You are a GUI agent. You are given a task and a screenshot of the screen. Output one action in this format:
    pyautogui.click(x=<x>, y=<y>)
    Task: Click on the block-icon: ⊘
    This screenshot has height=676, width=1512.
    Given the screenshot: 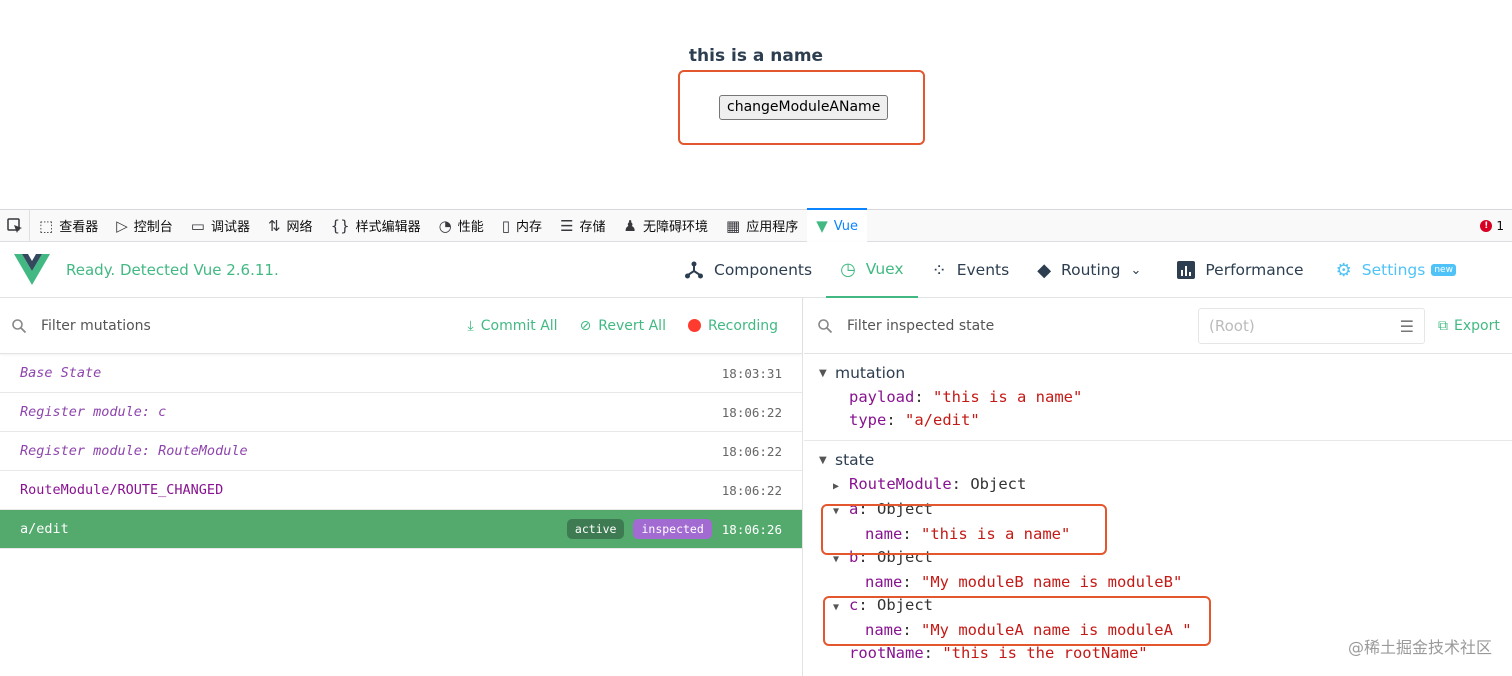 What is the action you would take?
    pyautogui.click(x=585, y=325)
    